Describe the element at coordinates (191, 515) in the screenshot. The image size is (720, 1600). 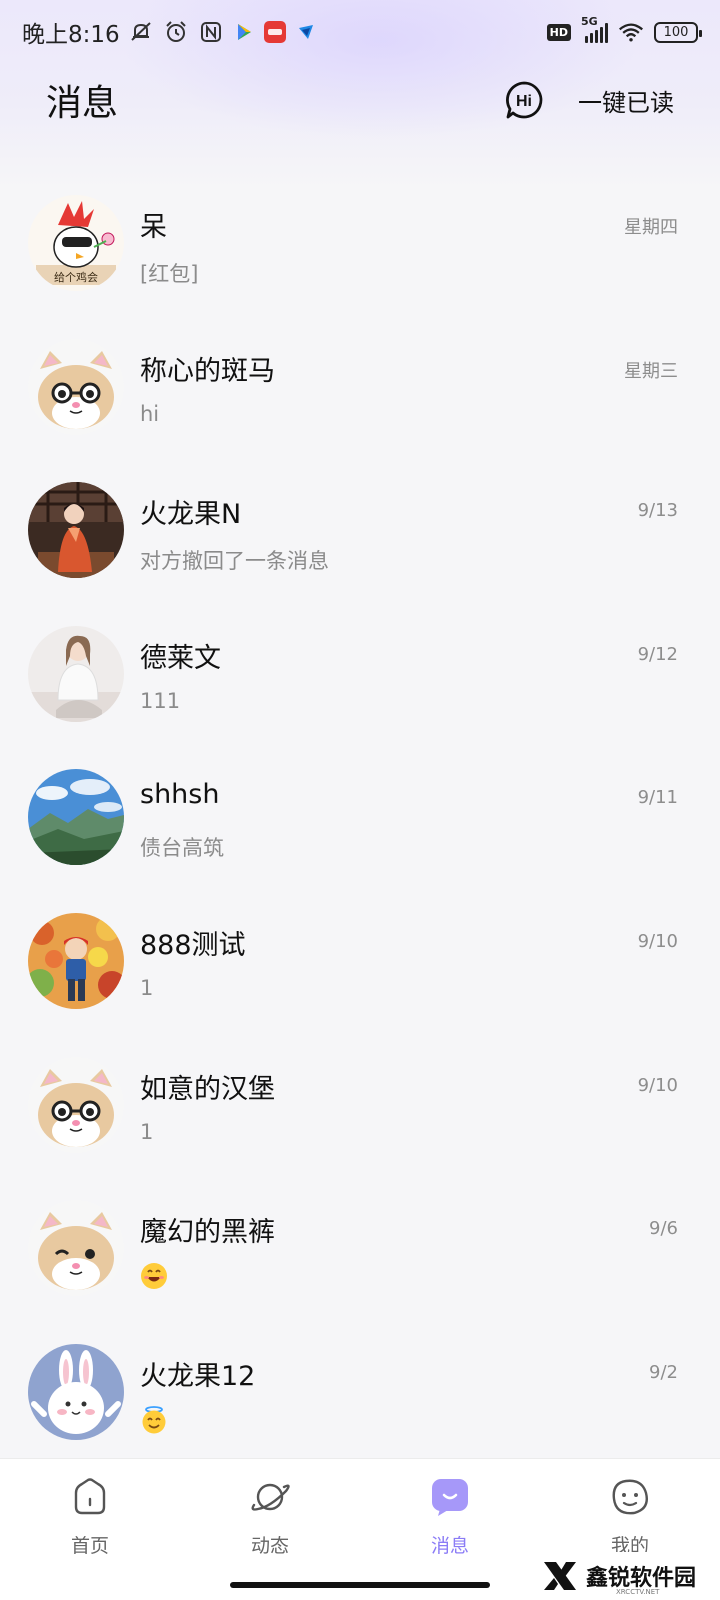
I see `conversation-name: 火龙果N` at that location.